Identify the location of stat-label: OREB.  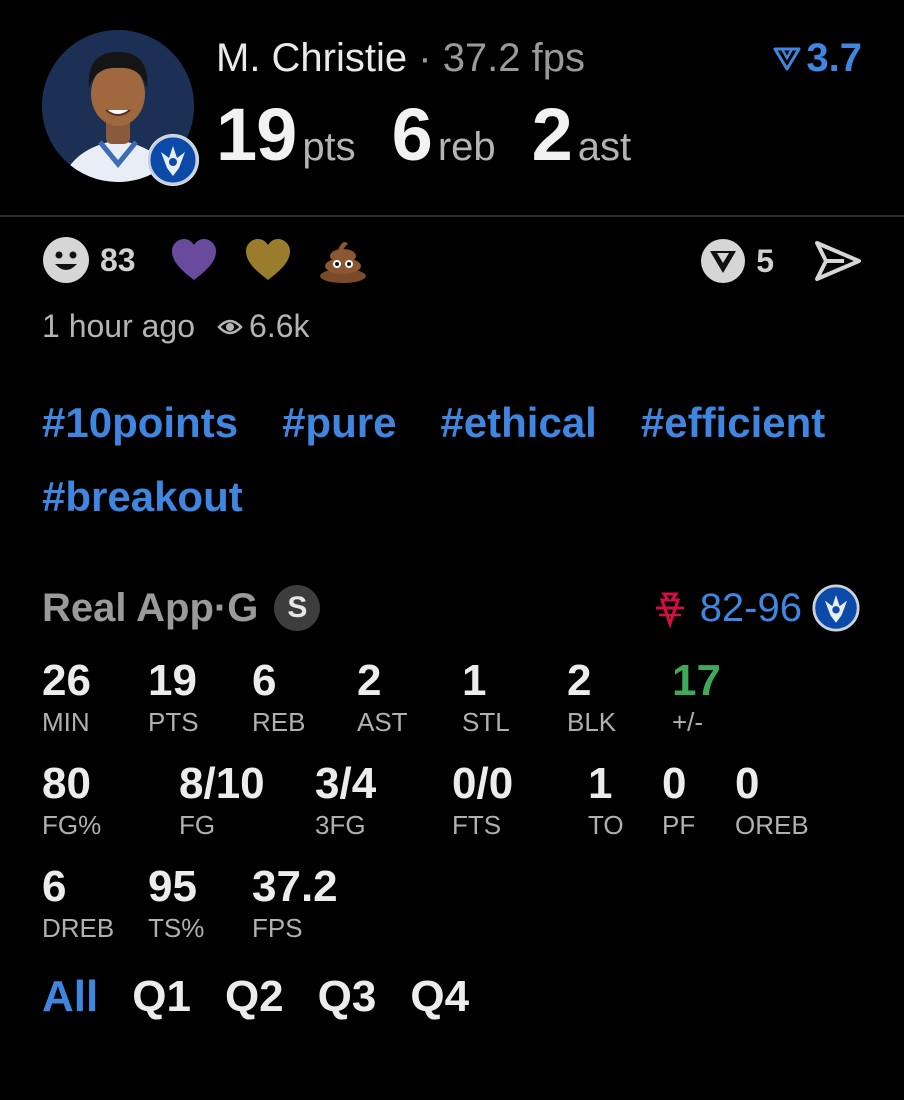
(772, 825).